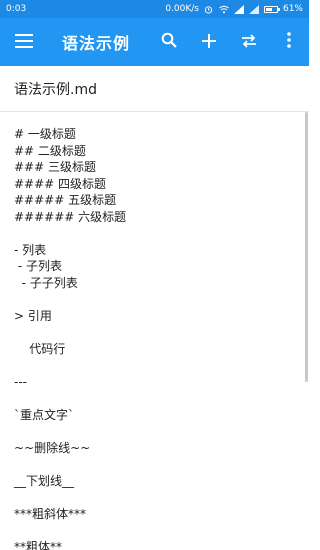  Describe the element at coordinates (33, 315) in the screenshot. I see `editor-line-quote: > 引用` at that location.